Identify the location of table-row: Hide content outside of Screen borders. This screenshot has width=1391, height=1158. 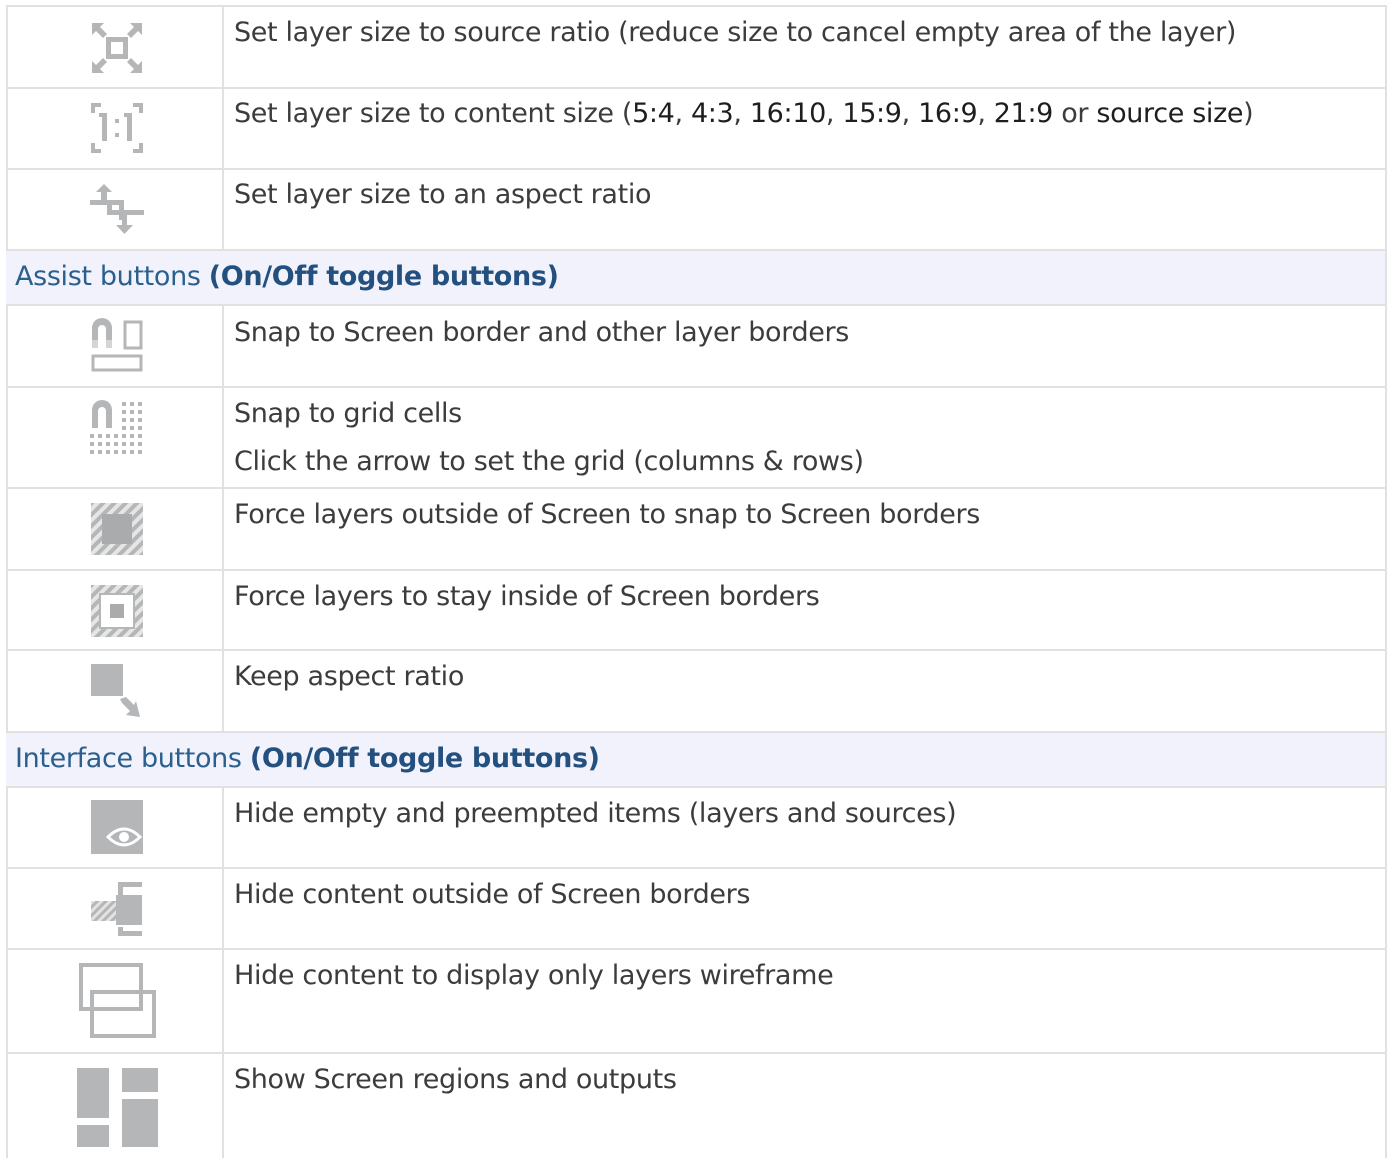
(696, 907).